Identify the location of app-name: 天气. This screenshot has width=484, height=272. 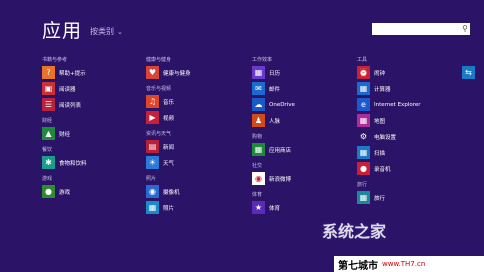
(169, 163).